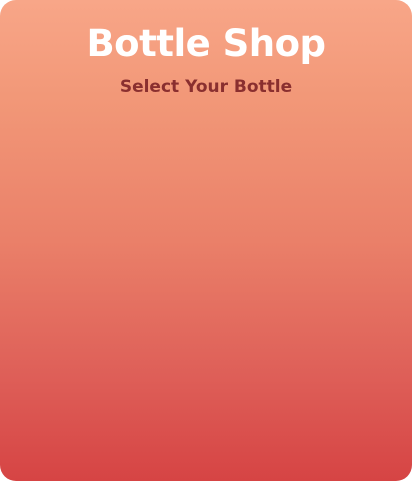 The image size is (412, 481). Describe the element at coordinates (206, 43) in the screenshot. I see `page-title: Bottle Shop` at that location.